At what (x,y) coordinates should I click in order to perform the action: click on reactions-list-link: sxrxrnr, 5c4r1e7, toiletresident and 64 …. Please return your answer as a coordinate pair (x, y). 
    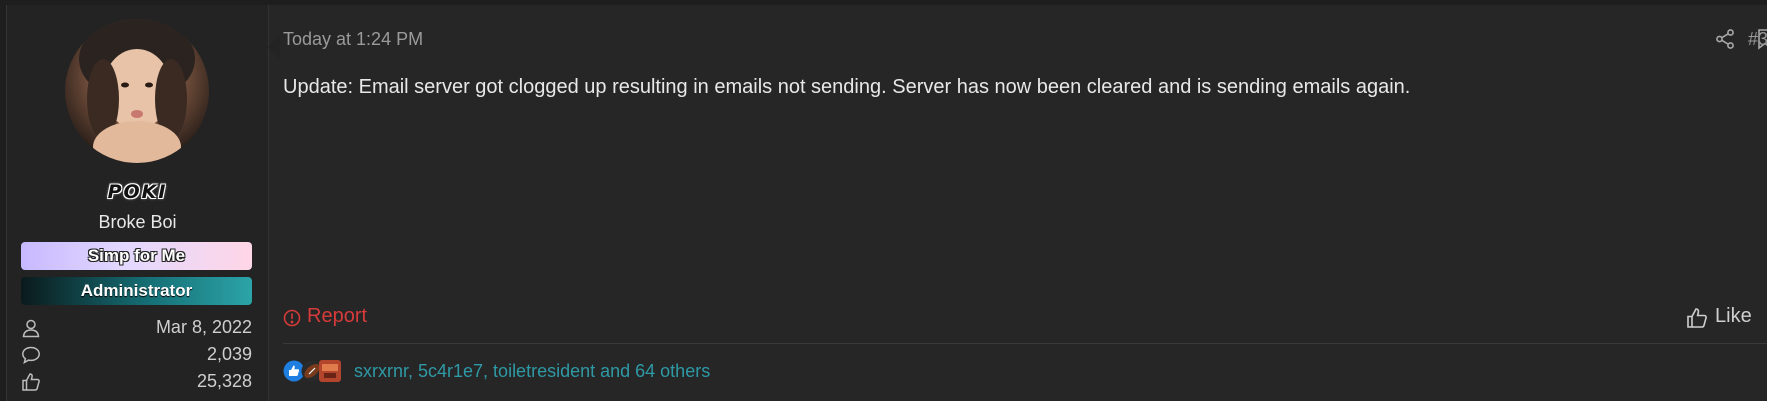
    Looking at the image, I should click on (532, 371).